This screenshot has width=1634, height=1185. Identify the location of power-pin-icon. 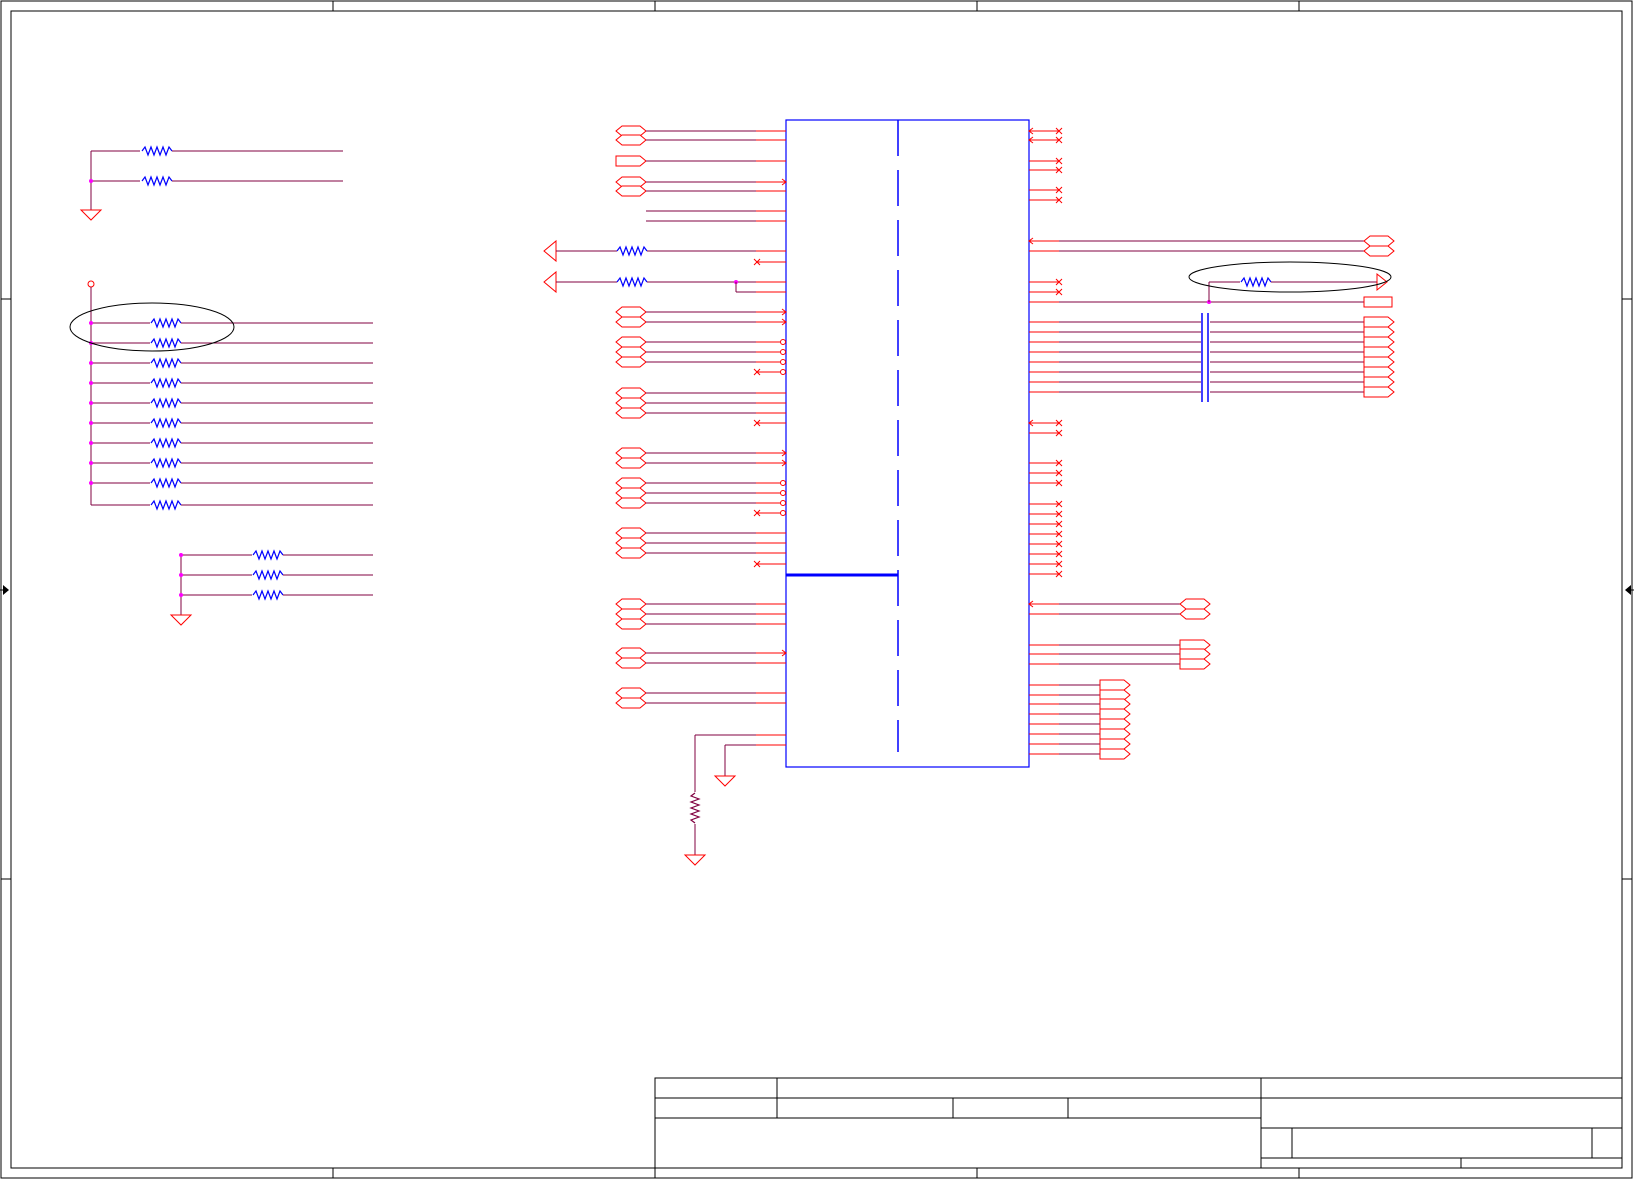
(91, 284).